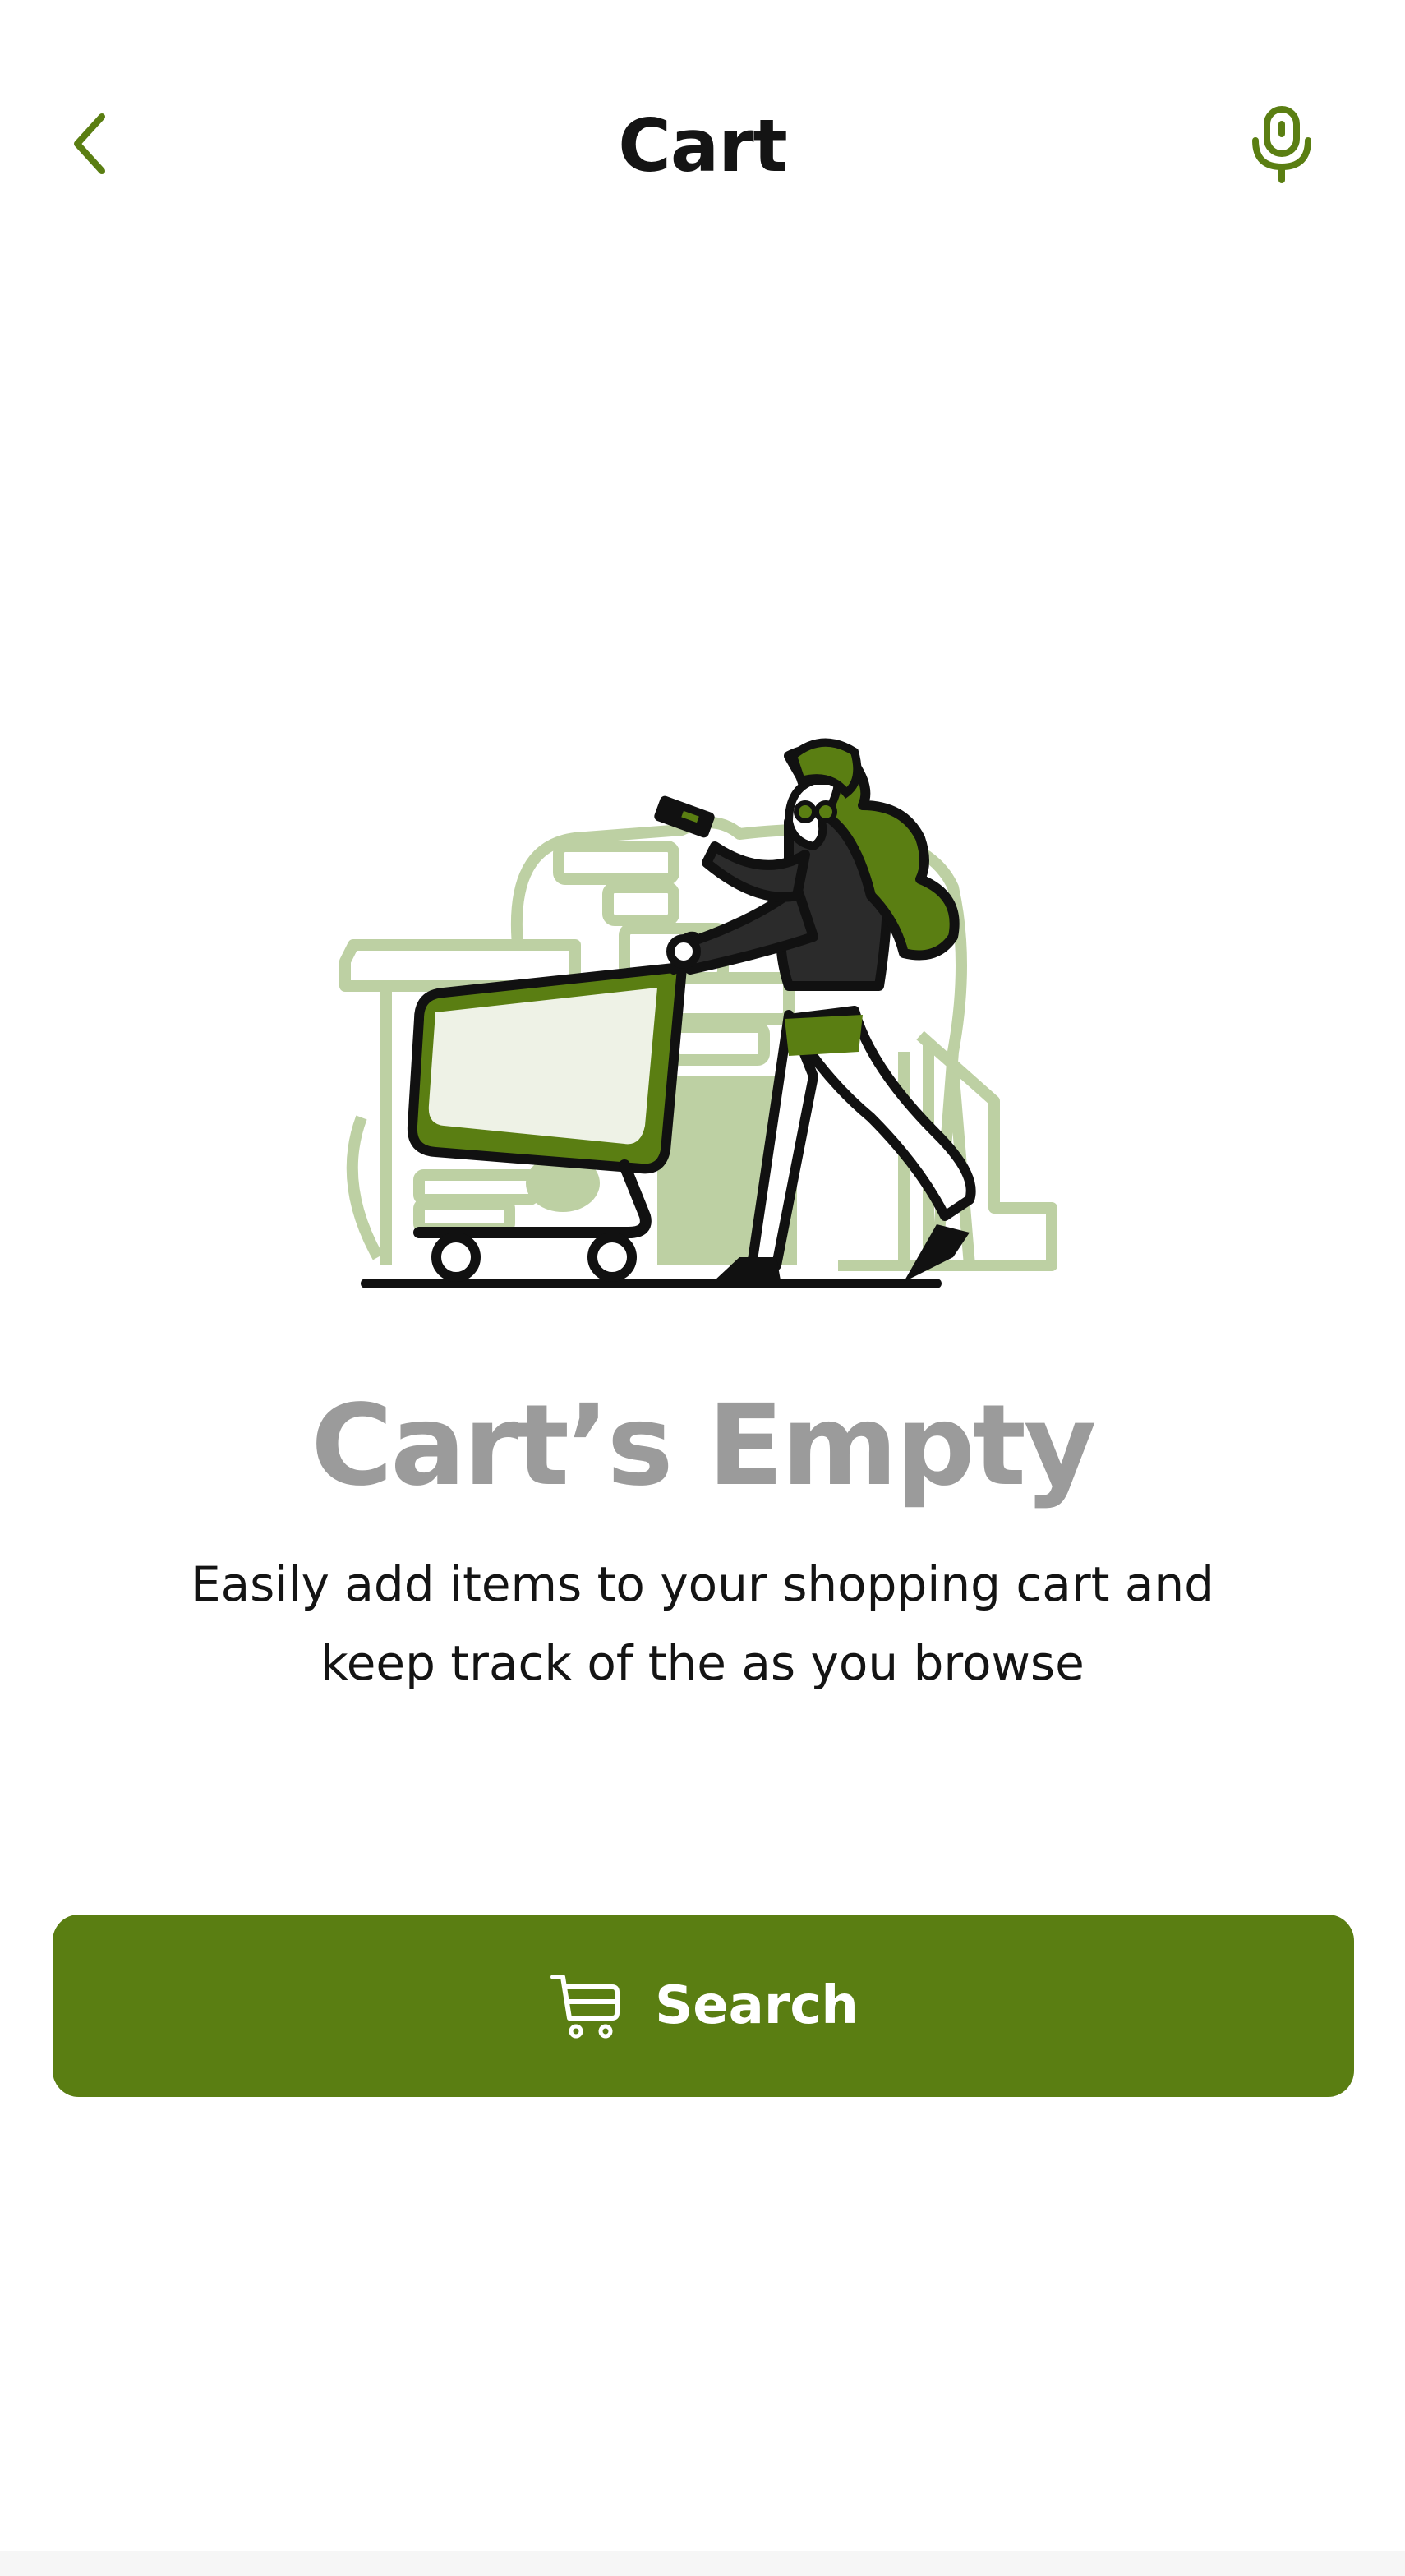 This screenshot has width=1405, height=2576. What do you see at coordinates (585, 2006) in the screenshot?
I see `shopping-cart-icon` at bounding box center [585, 2006].